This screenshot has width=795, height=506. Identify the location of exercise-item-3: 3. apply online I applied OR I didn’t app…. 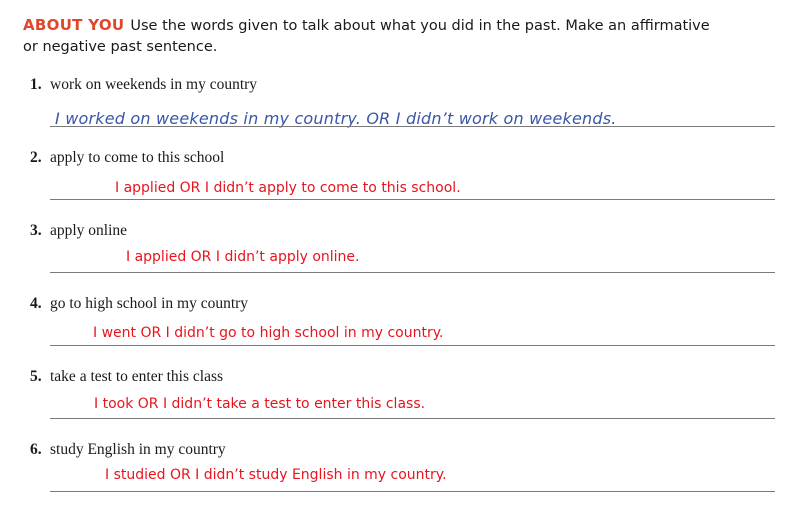
(402, 247).